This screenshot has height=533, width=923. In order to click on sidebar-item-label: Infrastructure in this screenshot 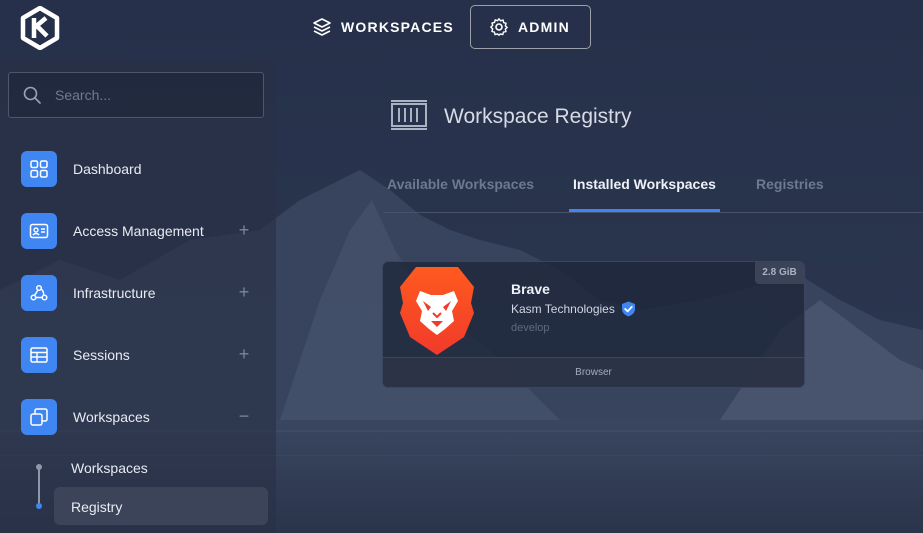, I will do `click(114, 293)`.